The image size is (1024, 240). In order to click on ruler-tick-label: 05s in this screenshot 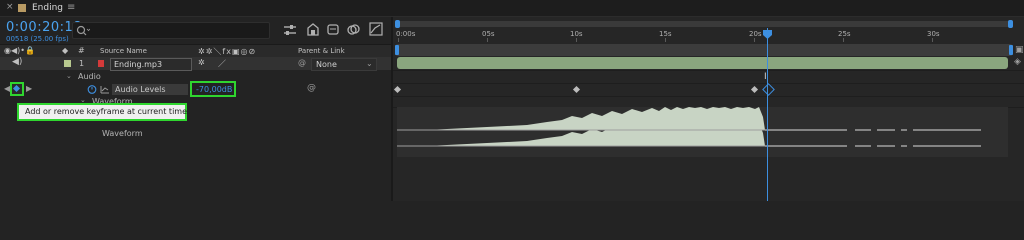, I will do `click(488, 34)`.